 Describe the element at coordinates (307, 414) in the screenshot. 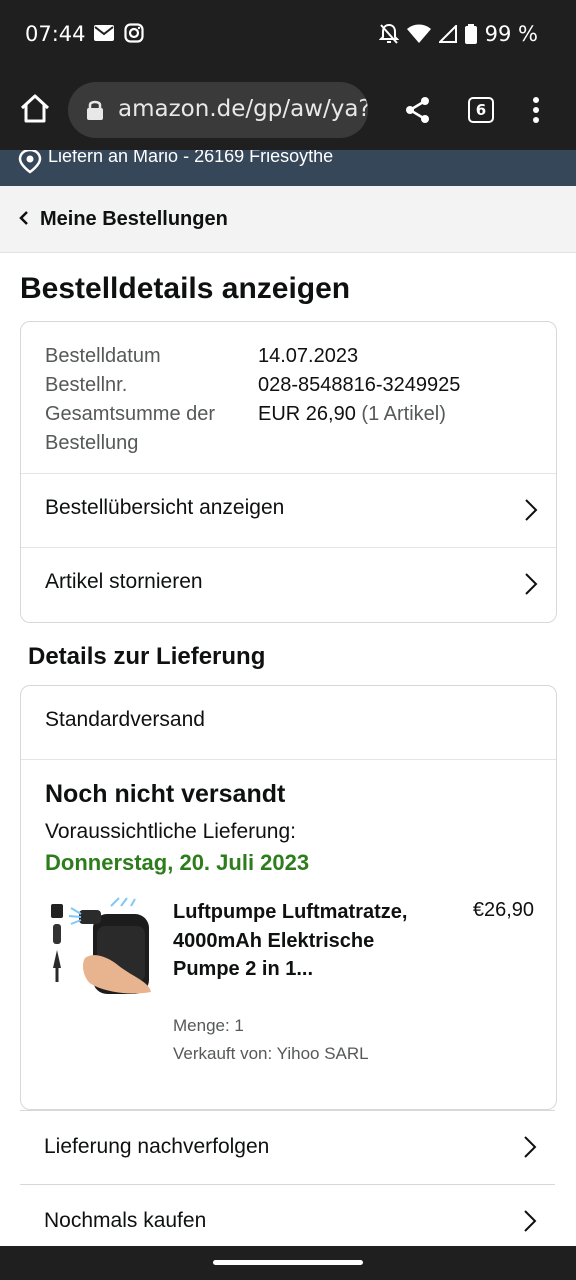

I see `order-total-amount: EUR 26,90` at that location.